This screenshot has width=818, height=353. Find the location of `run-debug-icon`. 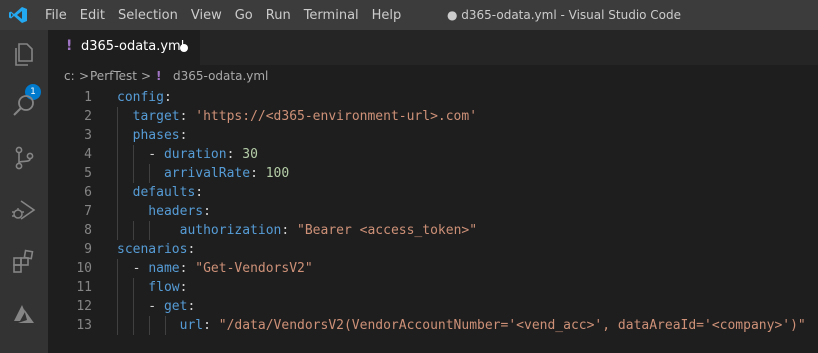

run-debug-icon is located at coordinates (24, 210).